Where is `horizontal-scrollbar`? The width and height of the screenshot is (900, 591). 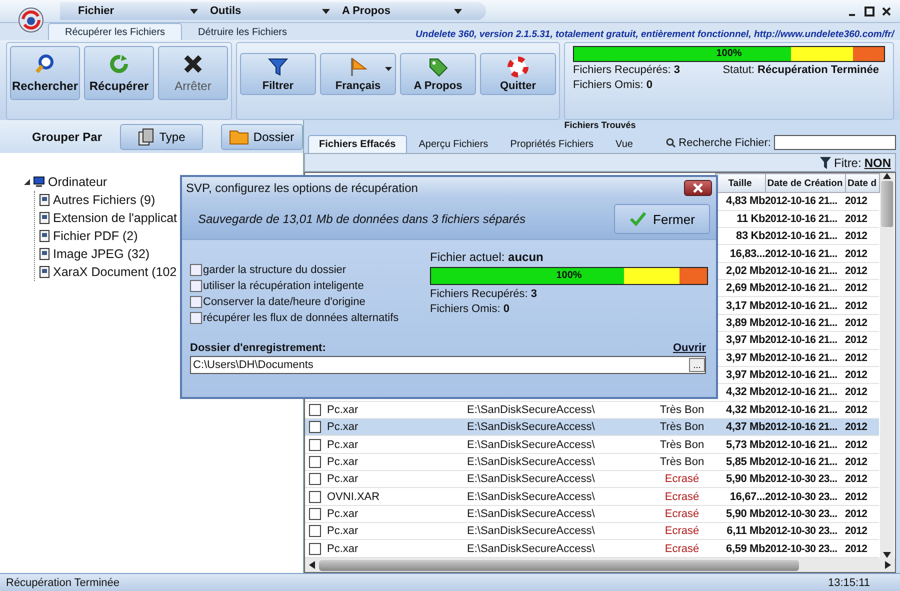
horizontal-scrollbar is located at coordinates (600, 565).